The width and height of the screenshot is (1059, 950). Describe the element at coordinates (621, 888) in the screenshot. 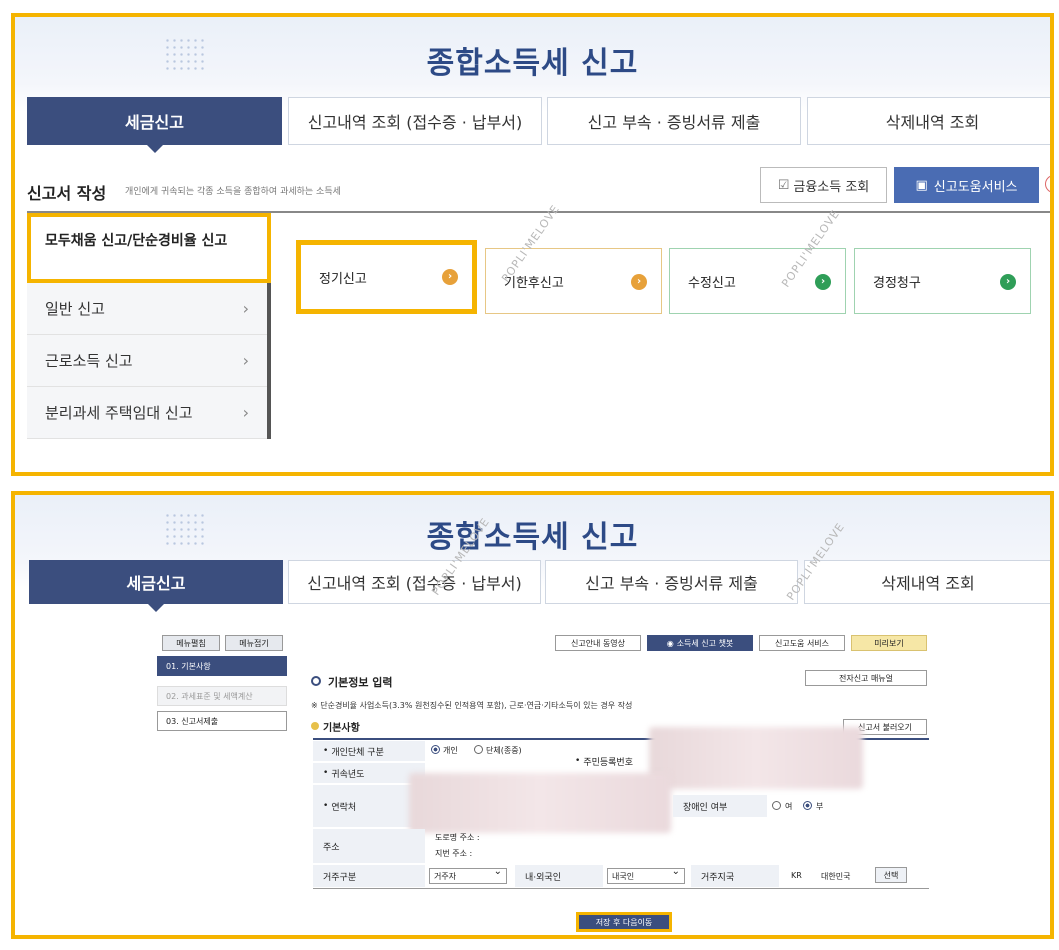

I see `form-bottom-border` at that location.